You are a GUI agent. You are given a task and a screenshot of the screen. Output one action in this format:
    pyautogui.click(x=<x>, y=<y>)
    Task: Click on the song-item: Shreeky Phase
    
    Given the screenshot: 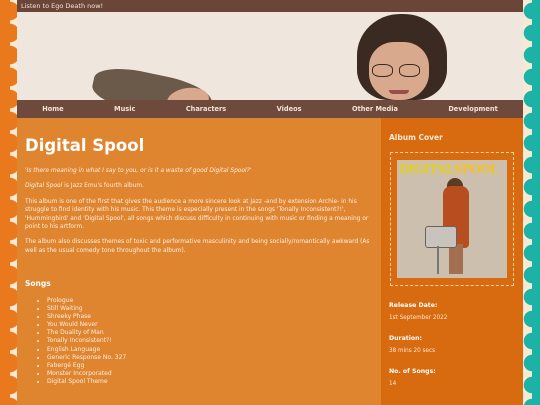 What is the action you would take?
    pyautogui.click(x=210, y=317)
    